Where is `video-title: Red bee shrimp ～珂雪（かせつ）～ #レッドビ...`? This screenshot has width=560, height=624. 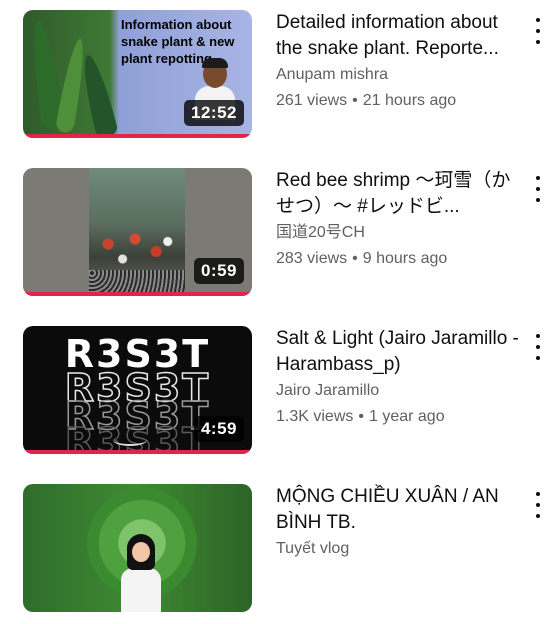
video-title: Red bee shrimp ～珂雪（かせつ）～ #レッドビ... is located at coordinates (402, 194).